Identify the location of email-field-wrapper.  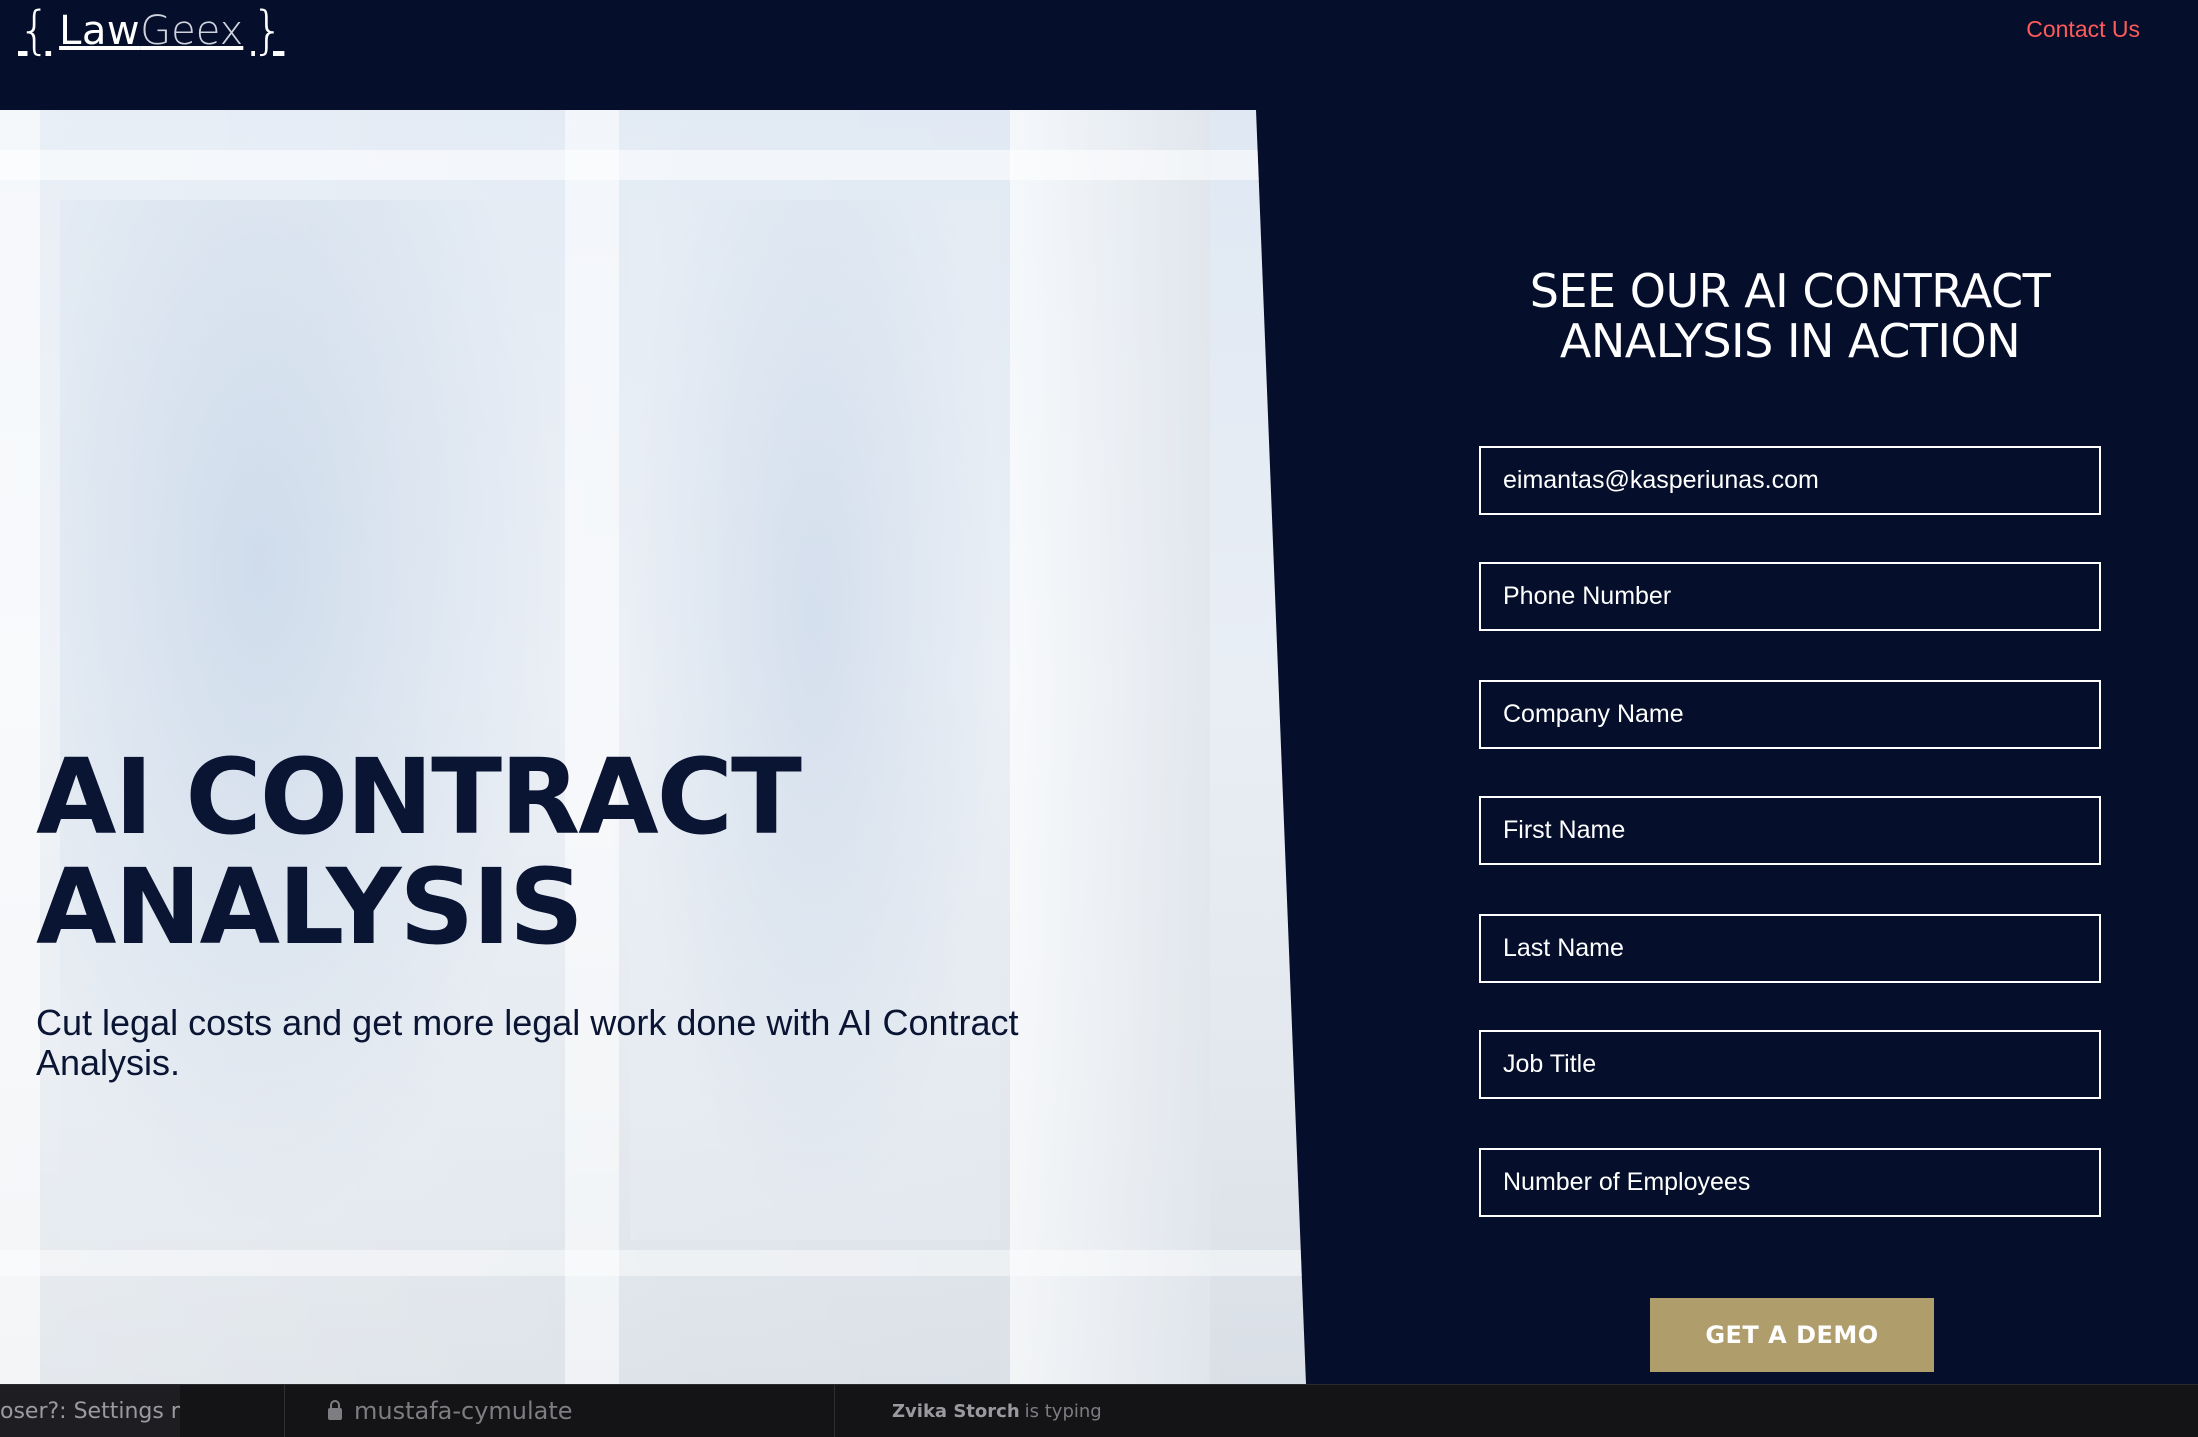
(1790, 480).